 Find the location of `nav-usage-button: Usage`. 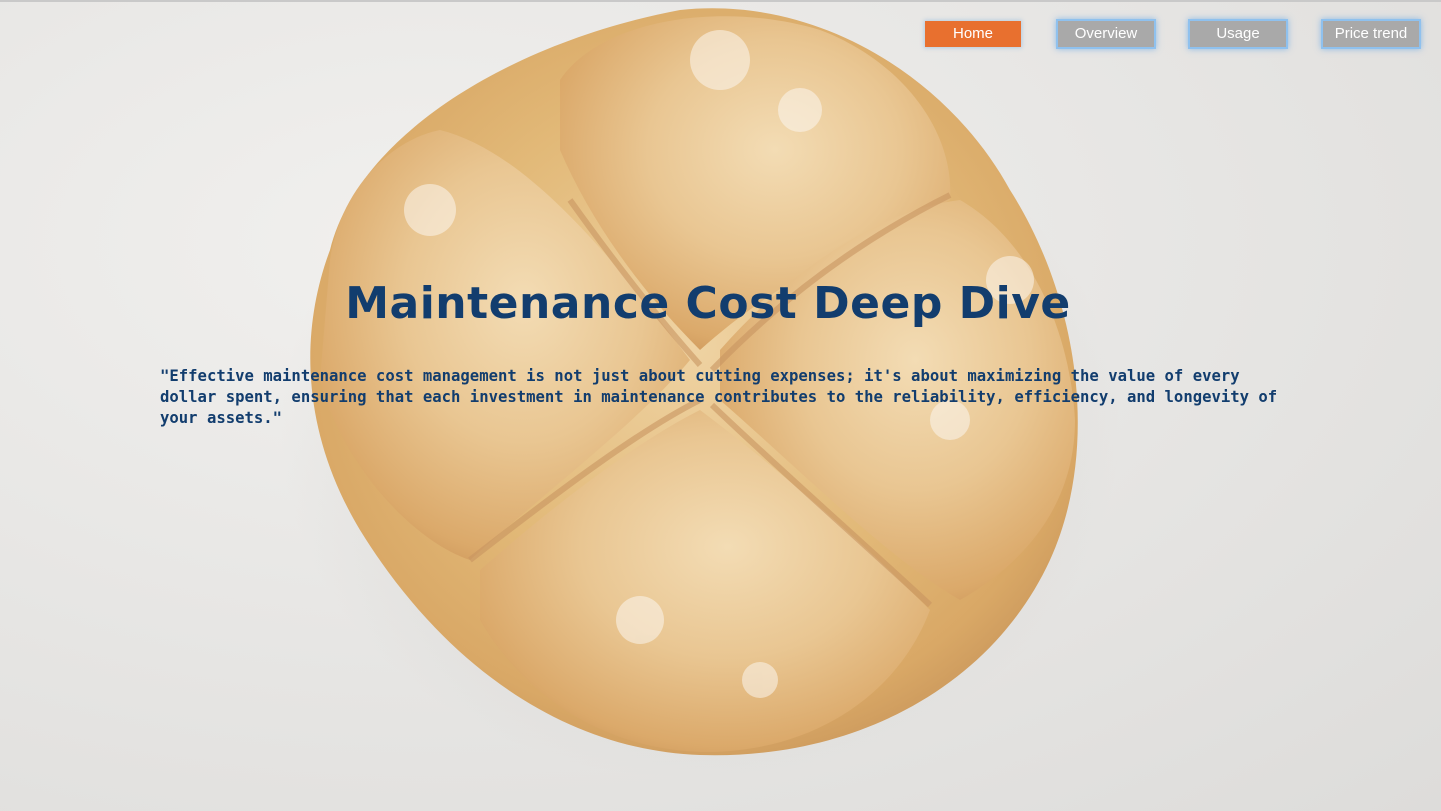

nav-usage-button: Usage is located at coordinates (1238, 34).